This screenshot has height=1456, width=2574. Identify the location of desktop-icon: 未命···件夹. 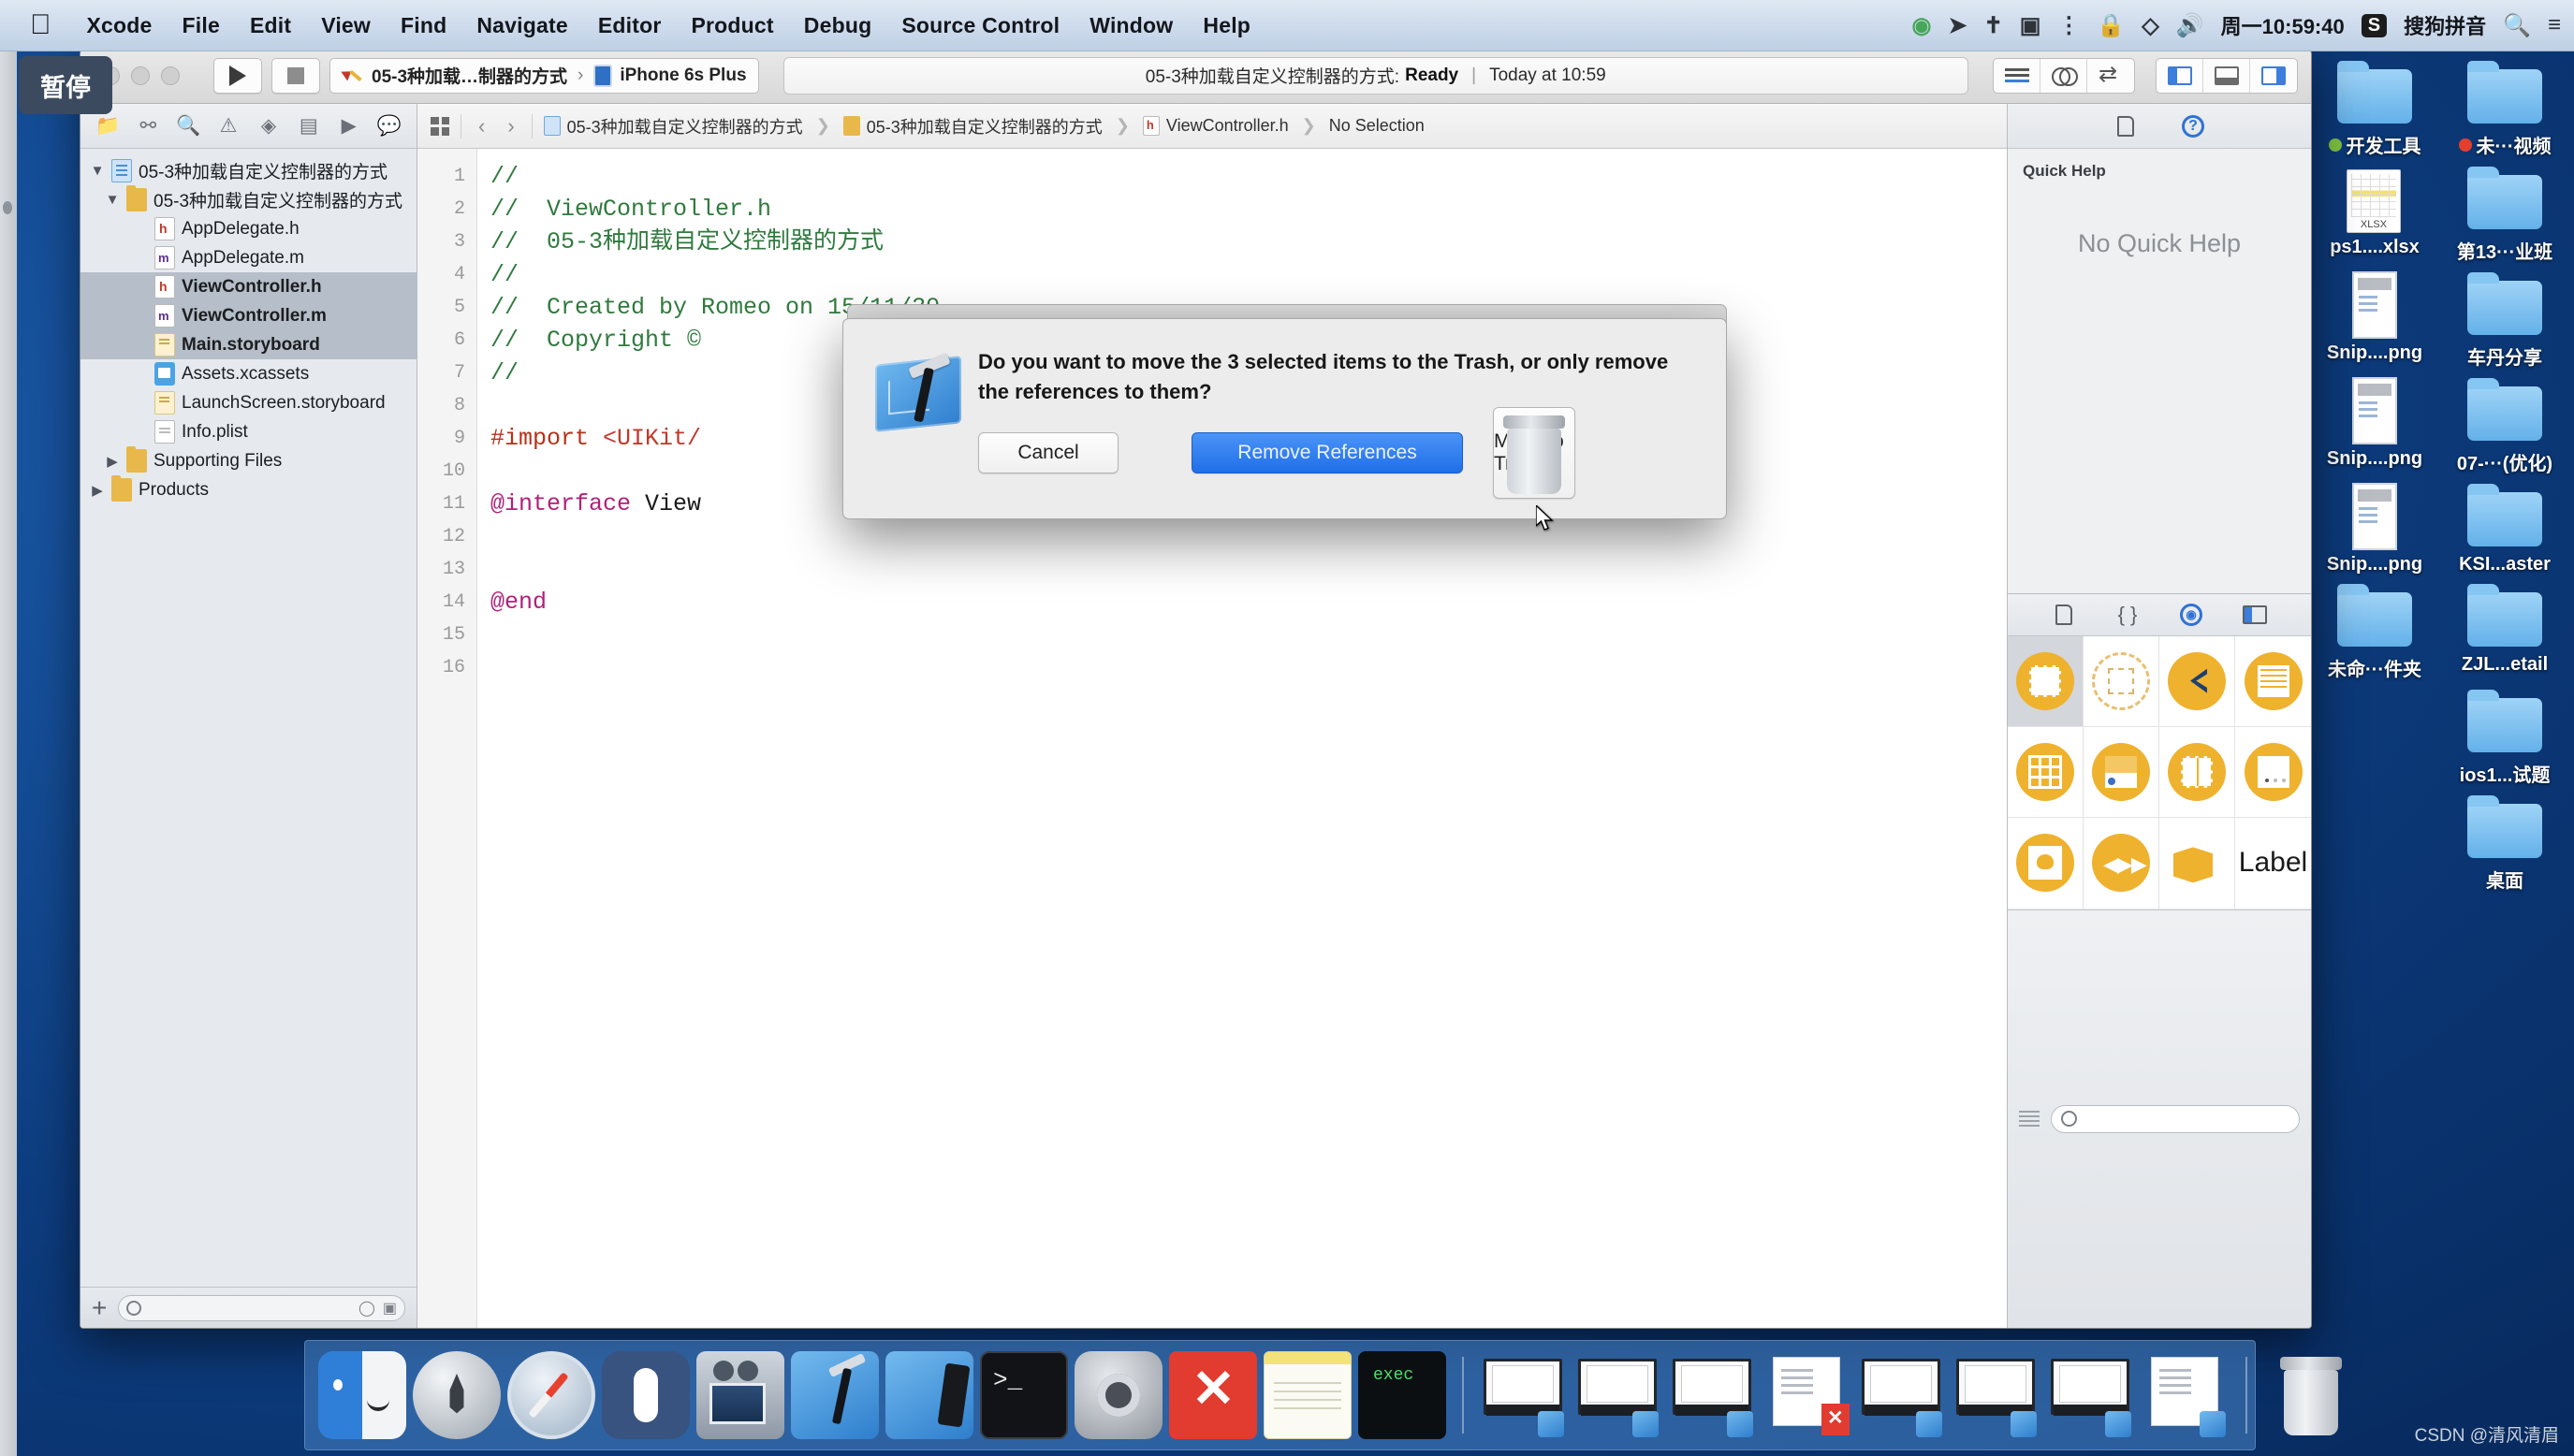
(2374, 631).